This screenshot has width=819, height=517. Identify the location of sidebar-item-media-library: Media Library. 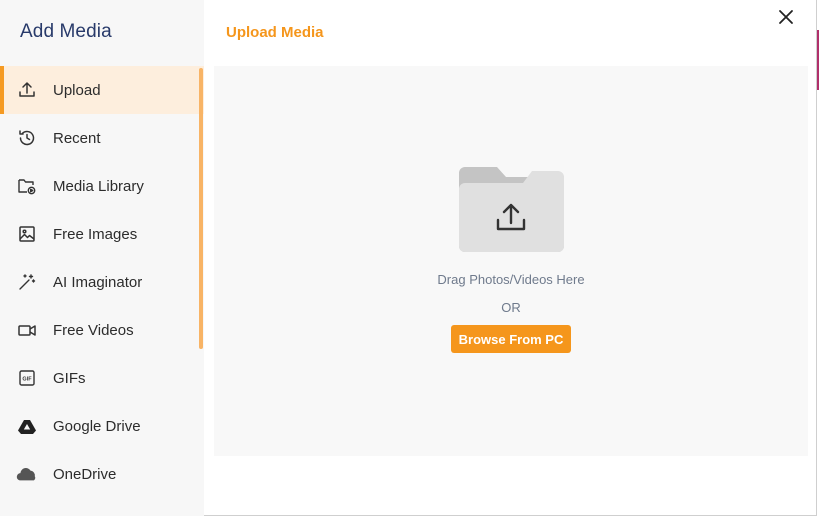
(102, 186).